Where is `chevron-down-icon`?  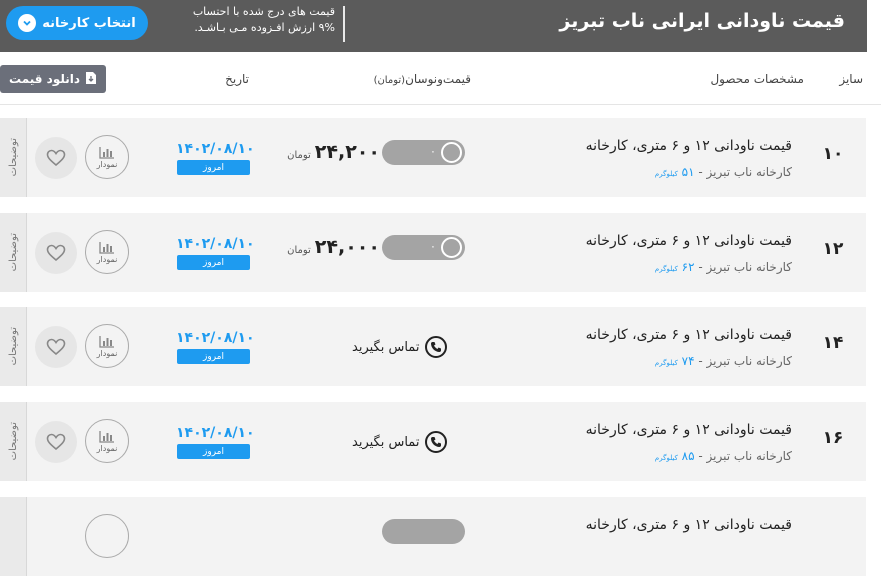
chevron-down-icon is located at coordinates (27, 23).